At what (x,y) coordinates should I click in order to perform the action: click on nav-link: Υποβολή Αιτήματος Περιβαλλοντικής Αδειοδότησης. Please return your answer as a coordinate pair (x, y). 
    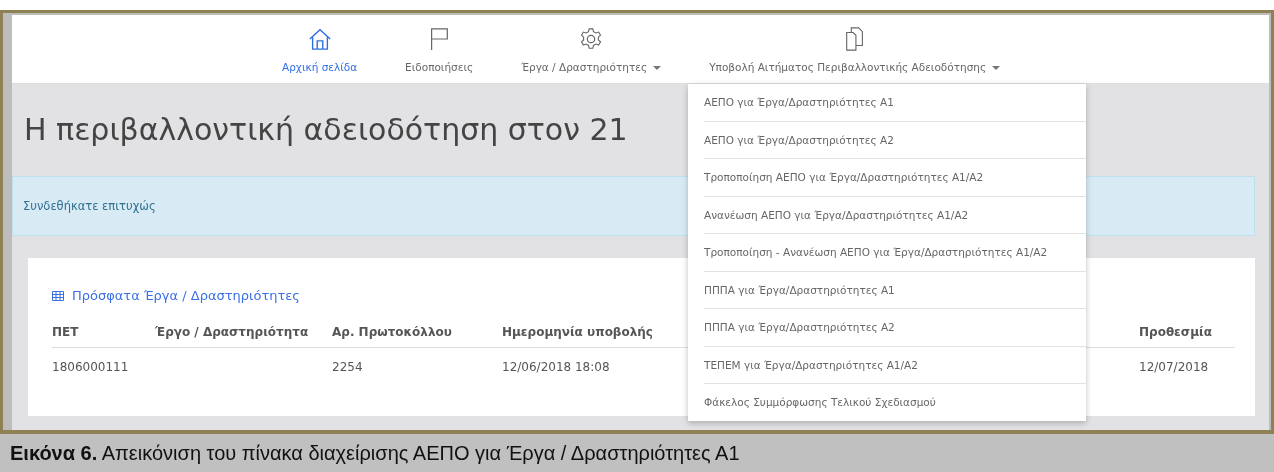
    Looking at the image, I should click on (855, 49).